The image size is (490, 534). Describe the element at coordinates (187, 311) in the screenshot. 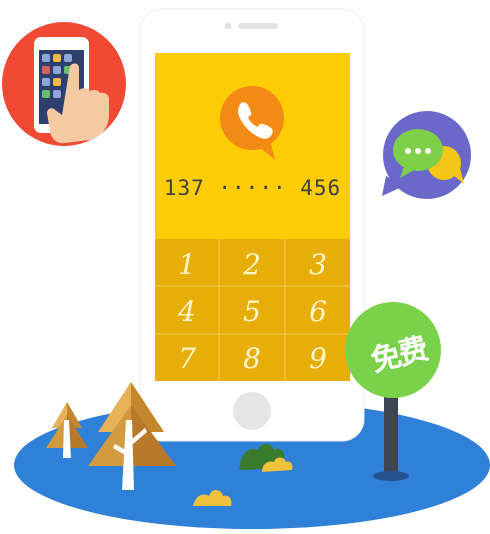

I see `keypad-key-4: 4` at that location.